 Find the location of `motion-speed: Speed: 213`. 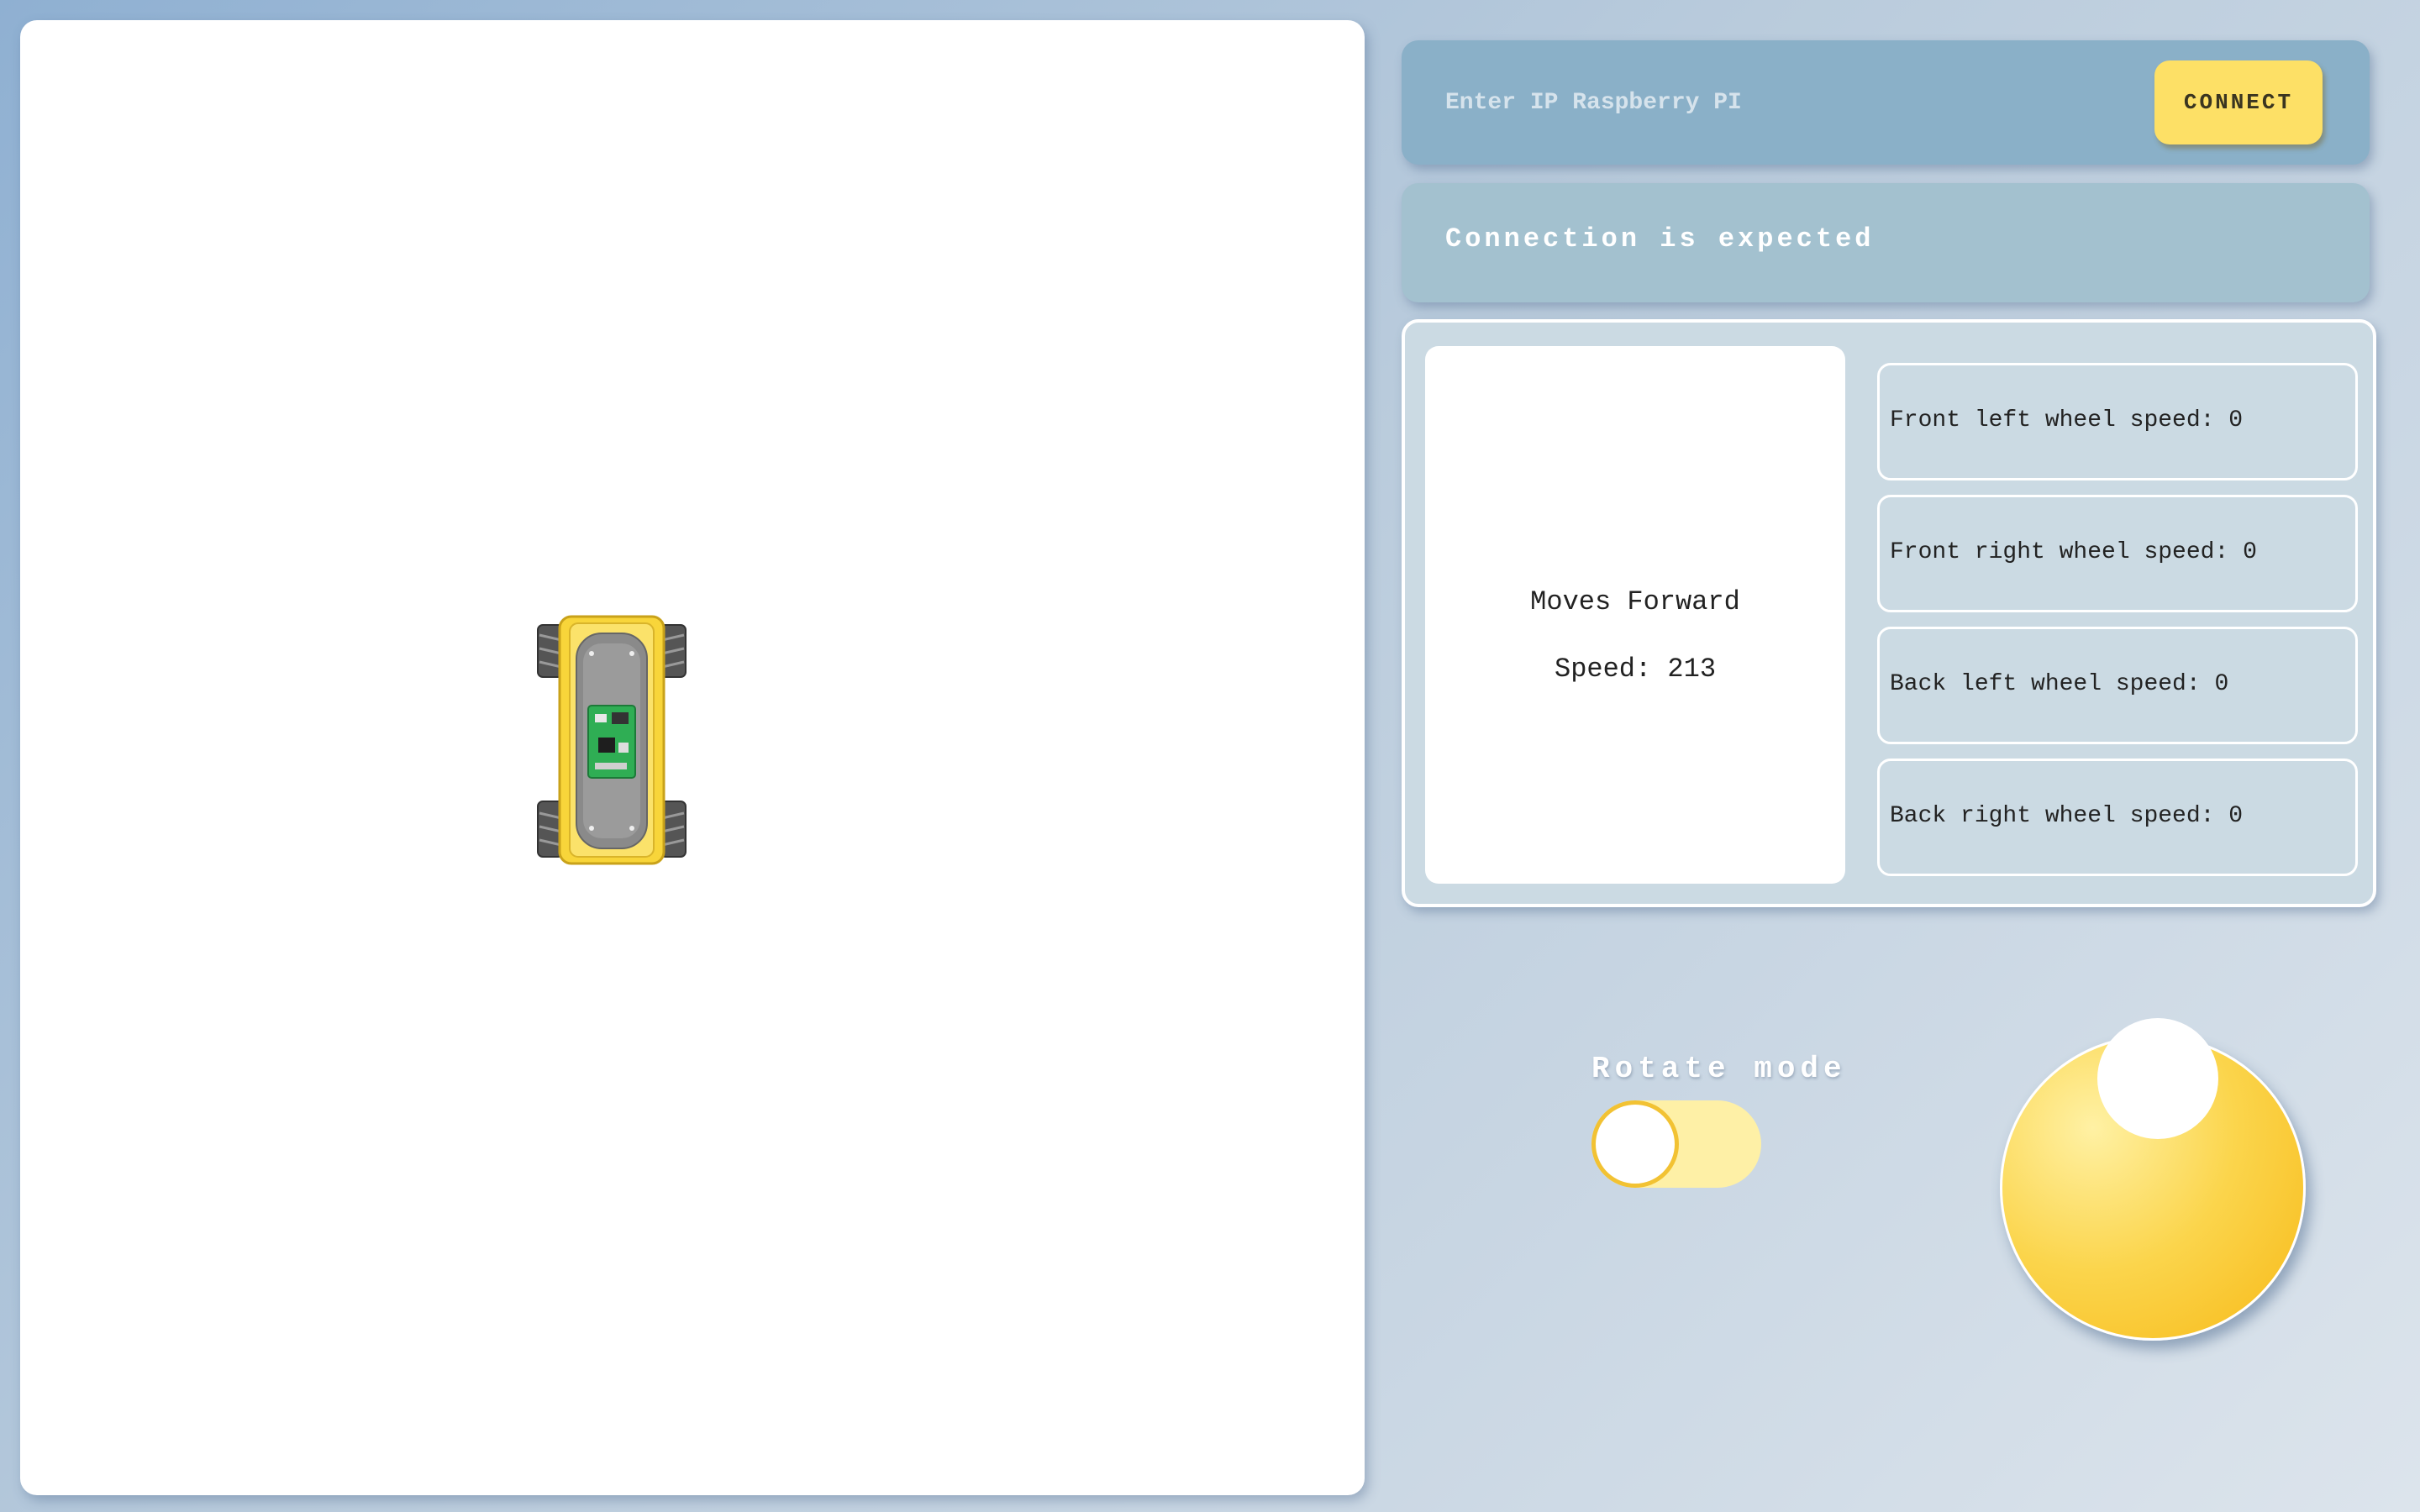

motion-speed: Speed: 213 is located at coordinates (1635, 669).